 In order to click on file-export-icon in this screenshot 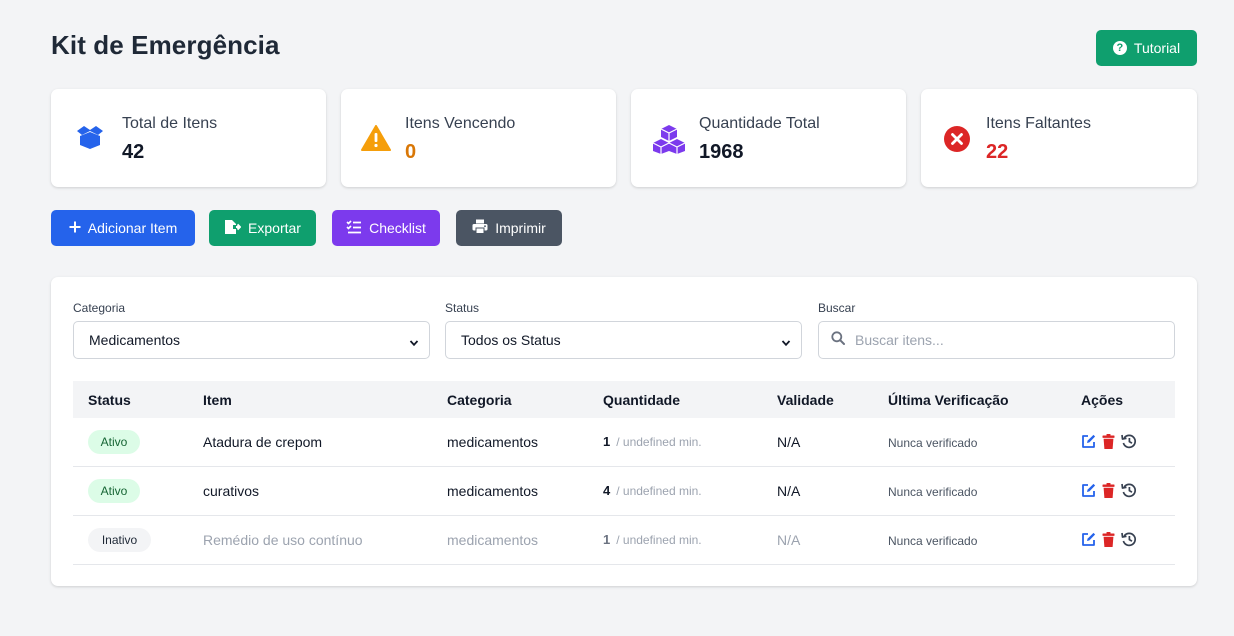, I will do `click(233, 228)`.